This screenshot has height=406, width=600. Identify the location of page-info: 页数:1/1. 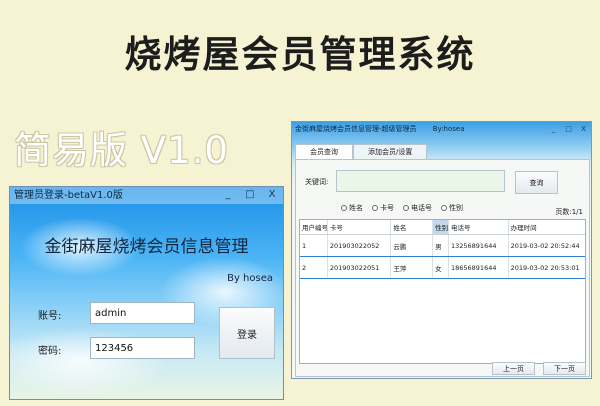
(569, 212).